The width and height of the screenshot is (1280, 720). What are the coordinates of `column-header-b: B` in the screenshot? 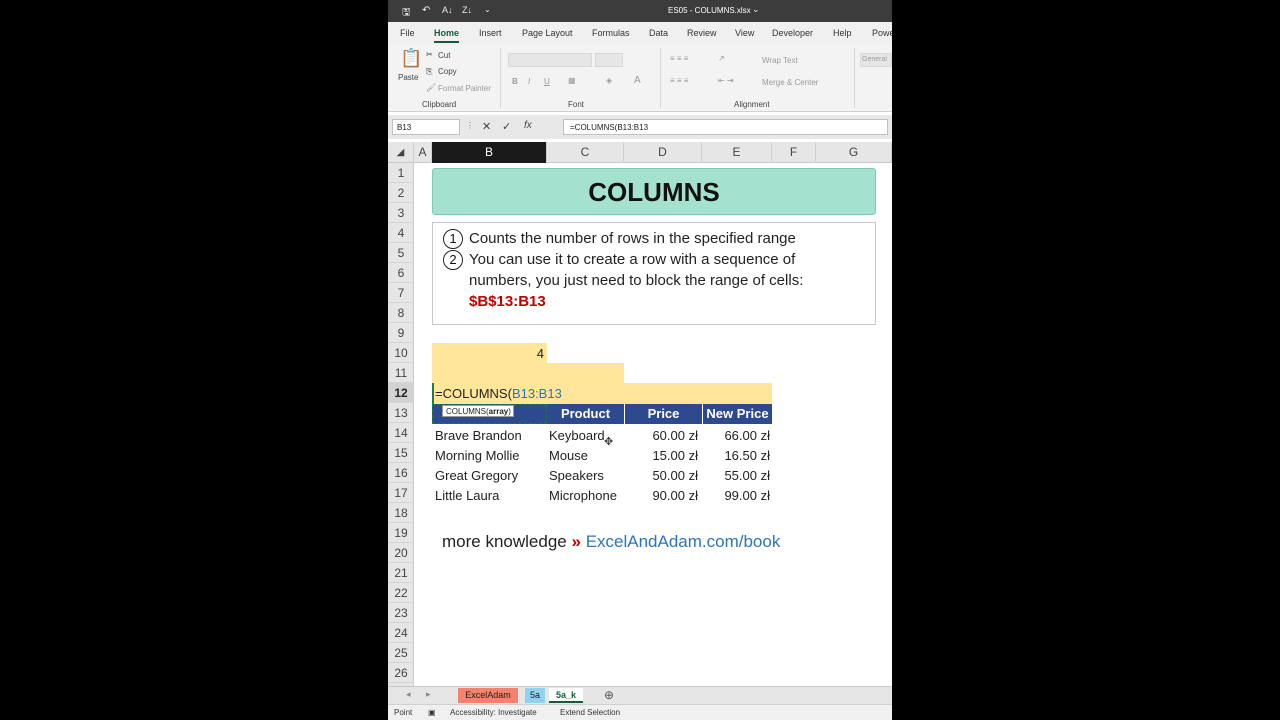 It's located at (489, 152).